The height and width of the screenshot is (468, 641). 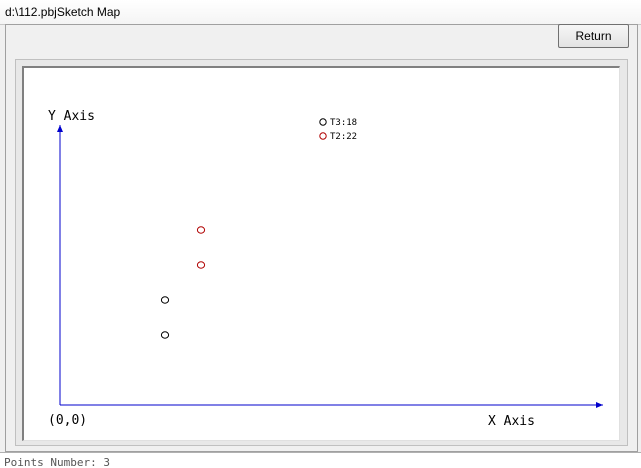 What do you see at coordinates (511, 421) in the screenshot?
I see `x-axis-label: X Axis` at bounding box center [511, 421].